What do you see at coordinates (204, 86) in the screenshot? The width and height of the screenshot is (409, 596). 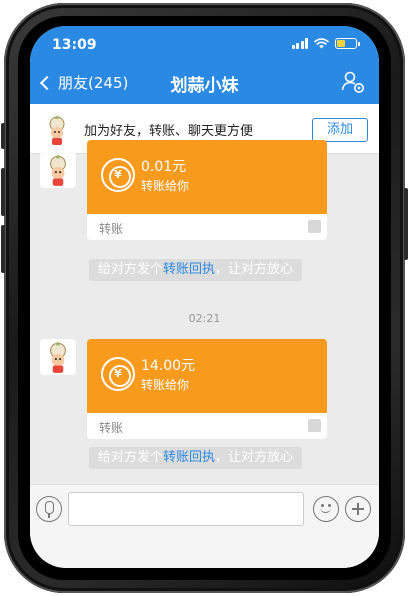 I see `page-title: 划蒜小妹` at bounding box center [204, 86].